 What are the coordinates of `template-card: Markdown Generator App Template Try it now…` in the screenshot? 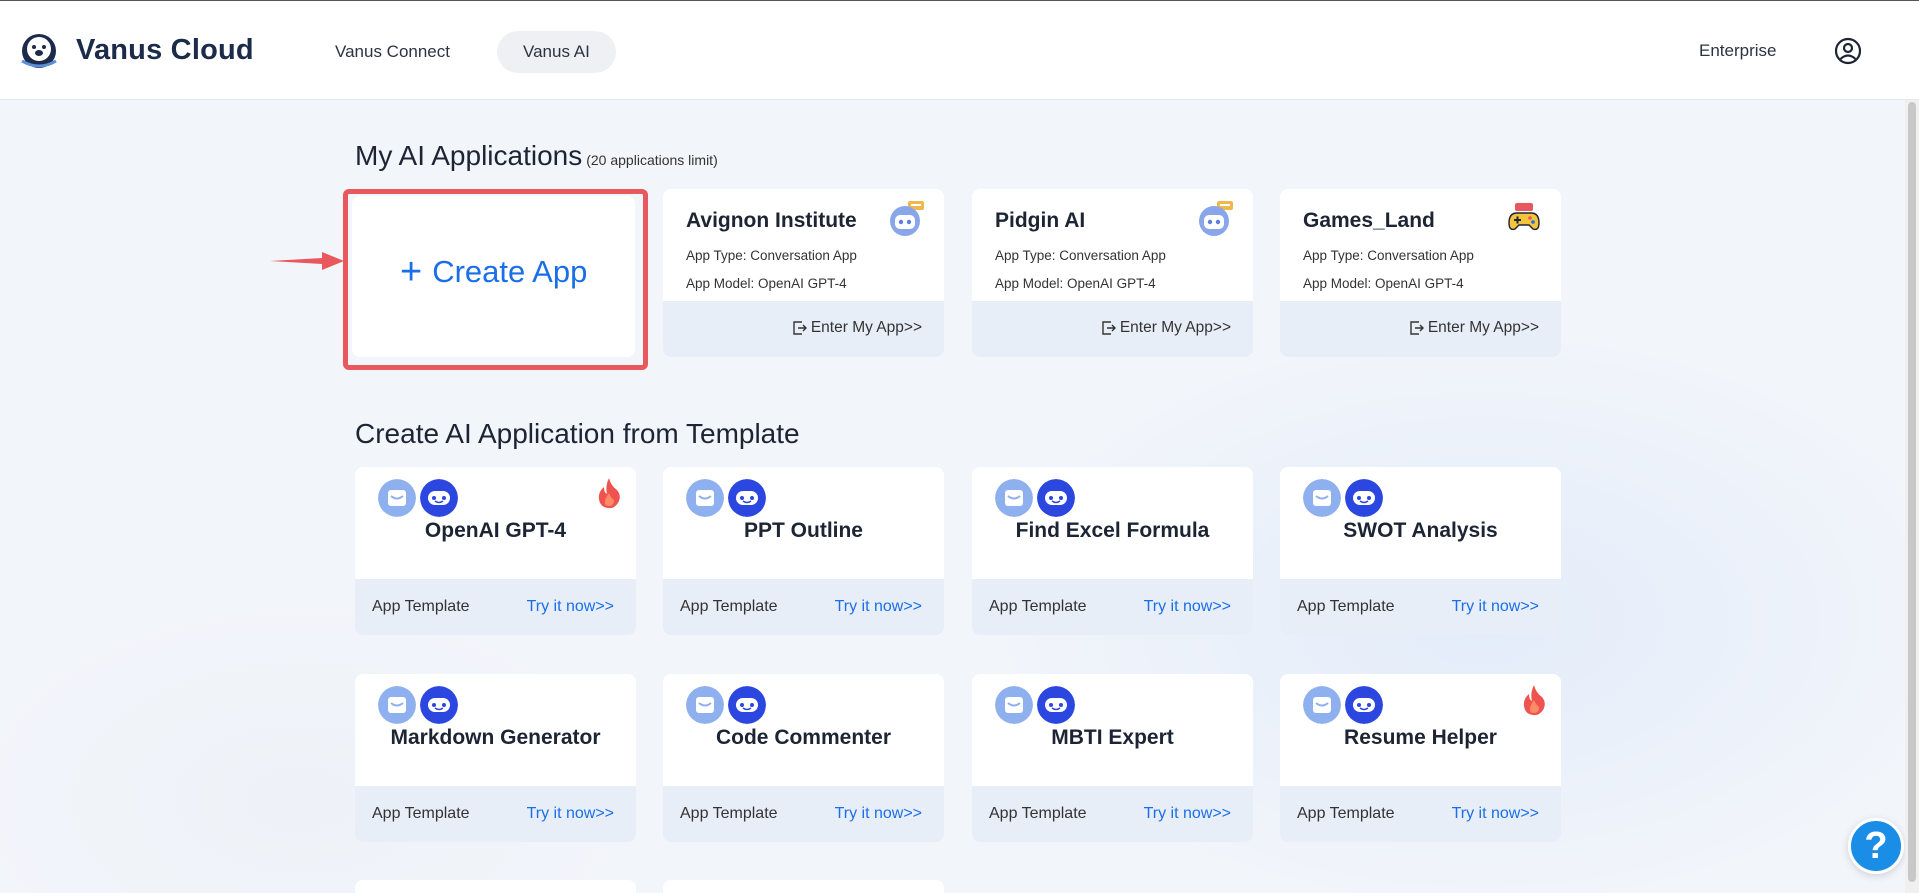 It's located at (495, 758).